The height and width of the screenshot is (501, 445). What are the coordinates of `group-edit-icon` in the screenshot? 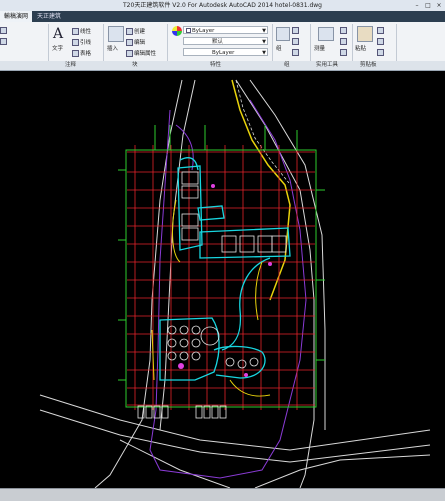 It's located at (296, 41).